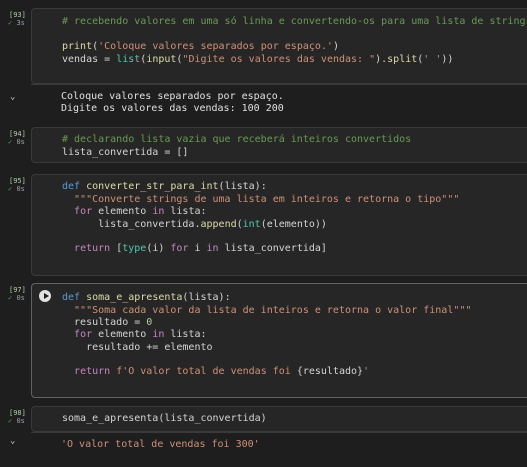 The image size is (527, 467). Describe the element at coordinates (172, 96) in the screenshot. I see `output-line: Coloque valores separados por espaço.` at that location.